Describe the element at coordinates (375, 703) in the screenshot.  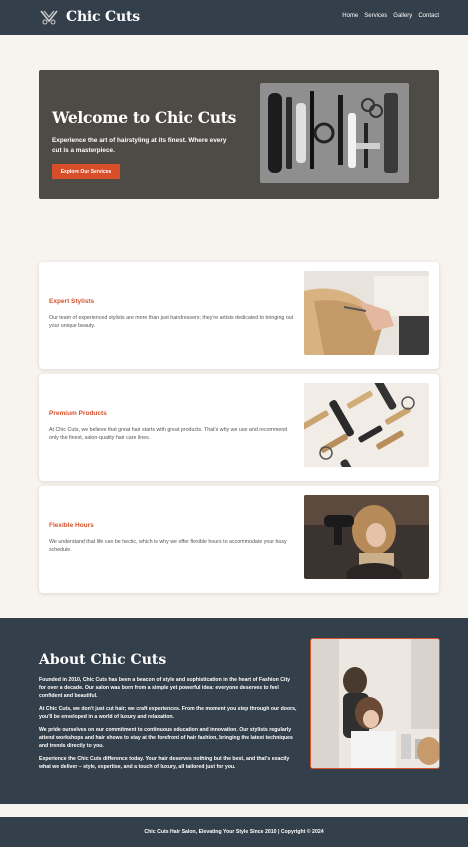
I see `salon-stylist-image` at that location.